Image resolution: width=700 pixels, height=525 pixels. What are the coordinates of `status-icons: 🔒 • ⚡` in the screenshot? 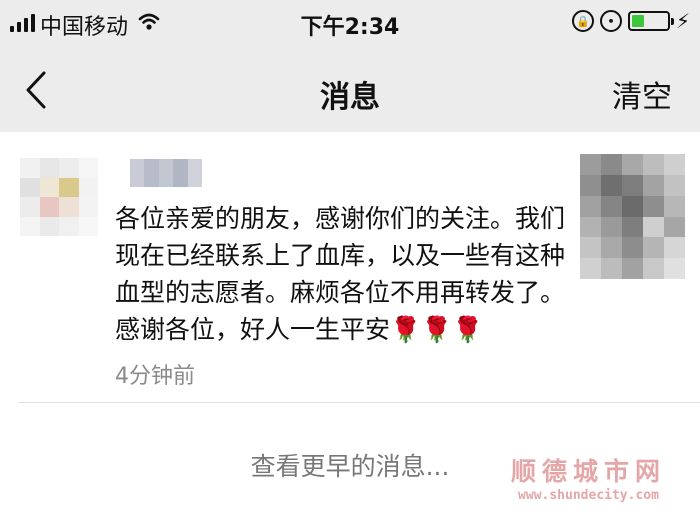 It's located at (630, 21).